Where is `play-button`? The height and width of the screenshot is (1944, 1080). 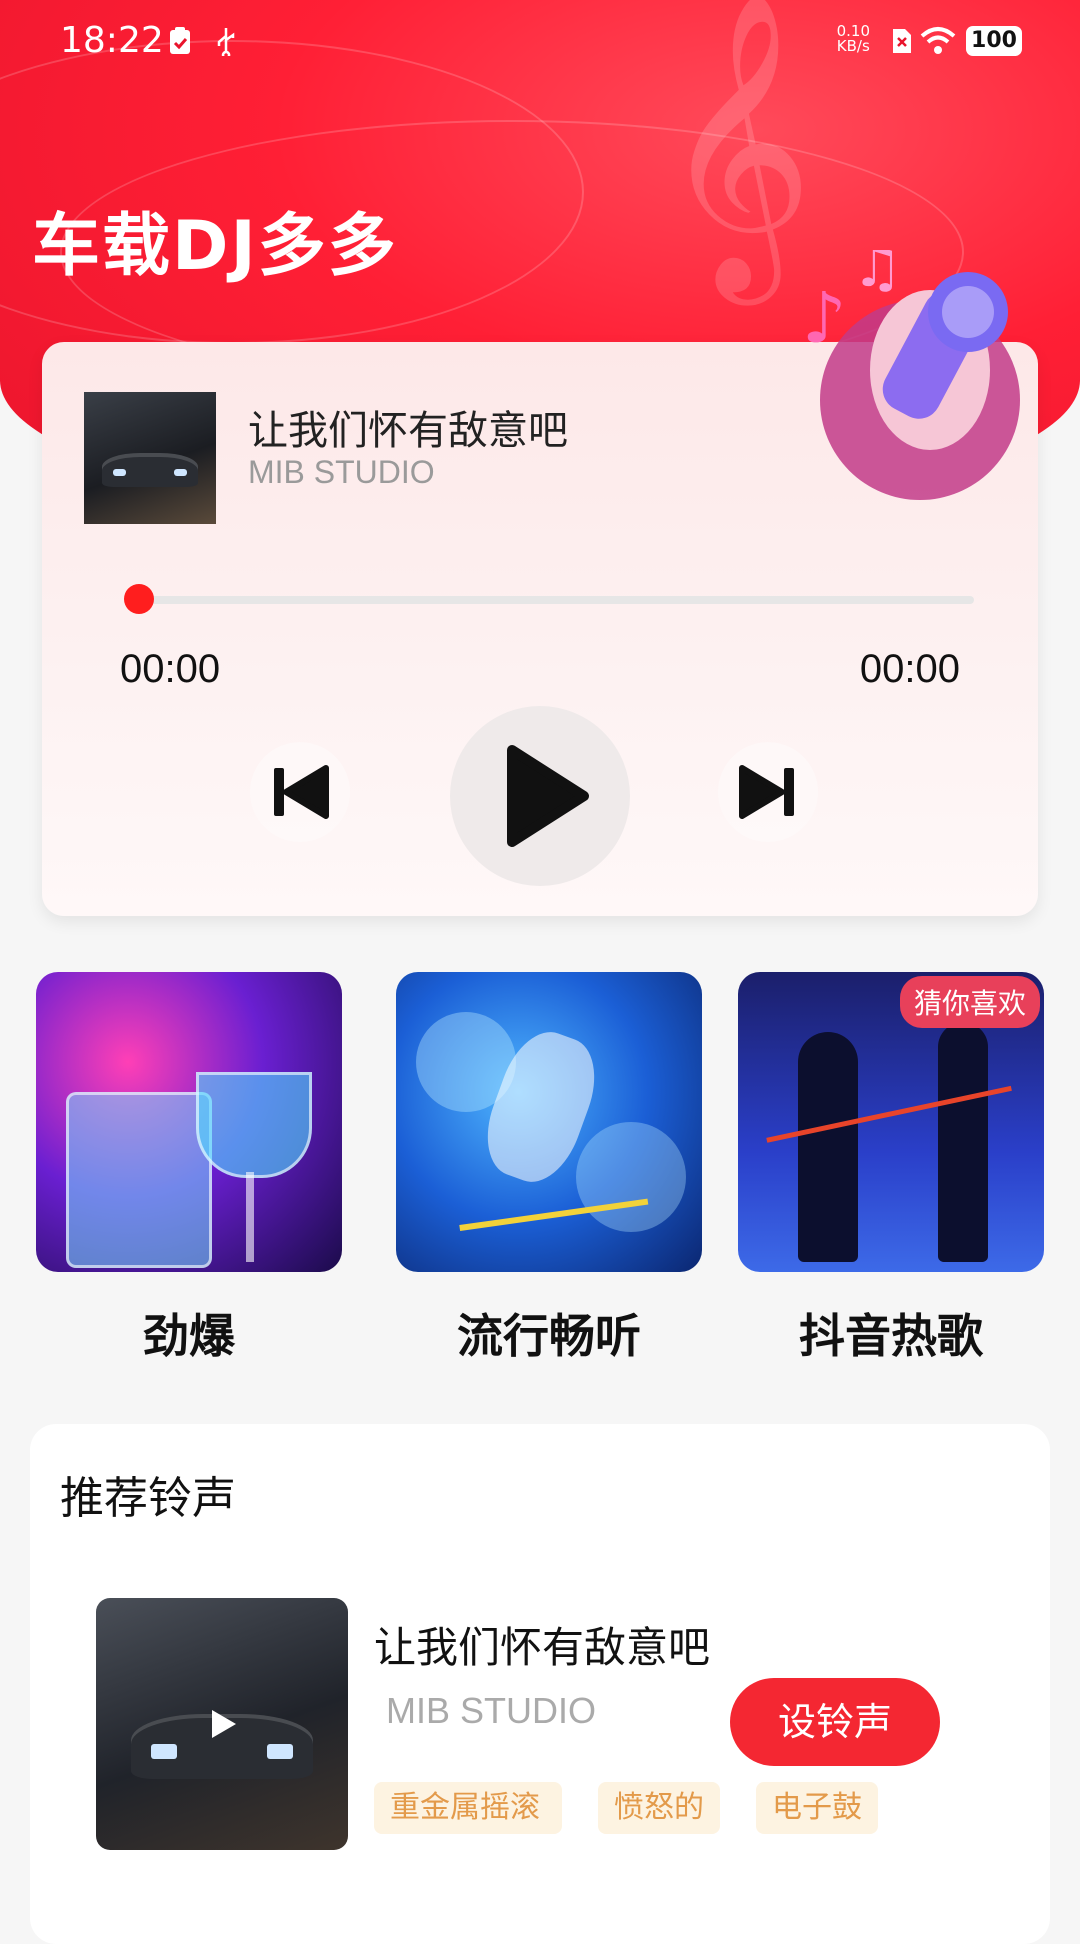
play-button is located at coordinates (540, 796).